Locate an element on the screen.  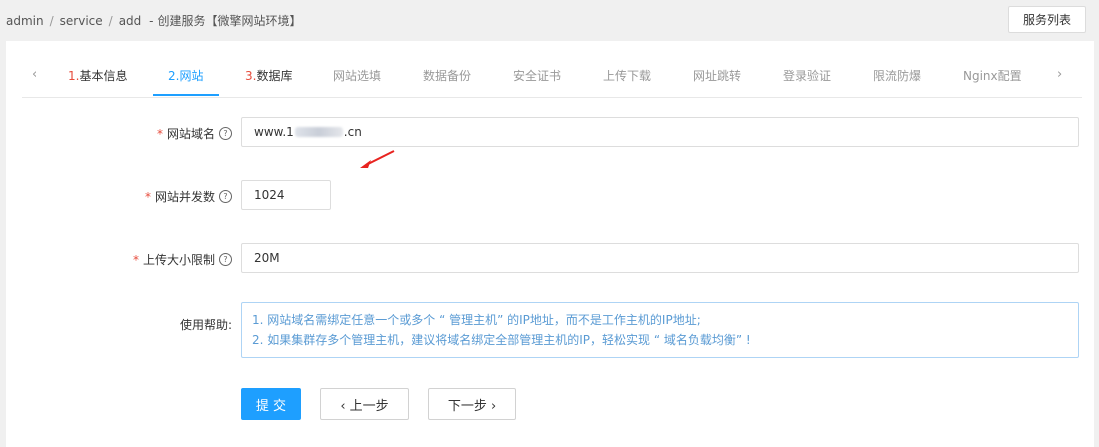
tab-database: 3.数据库 is located at coordinates (268, 75).